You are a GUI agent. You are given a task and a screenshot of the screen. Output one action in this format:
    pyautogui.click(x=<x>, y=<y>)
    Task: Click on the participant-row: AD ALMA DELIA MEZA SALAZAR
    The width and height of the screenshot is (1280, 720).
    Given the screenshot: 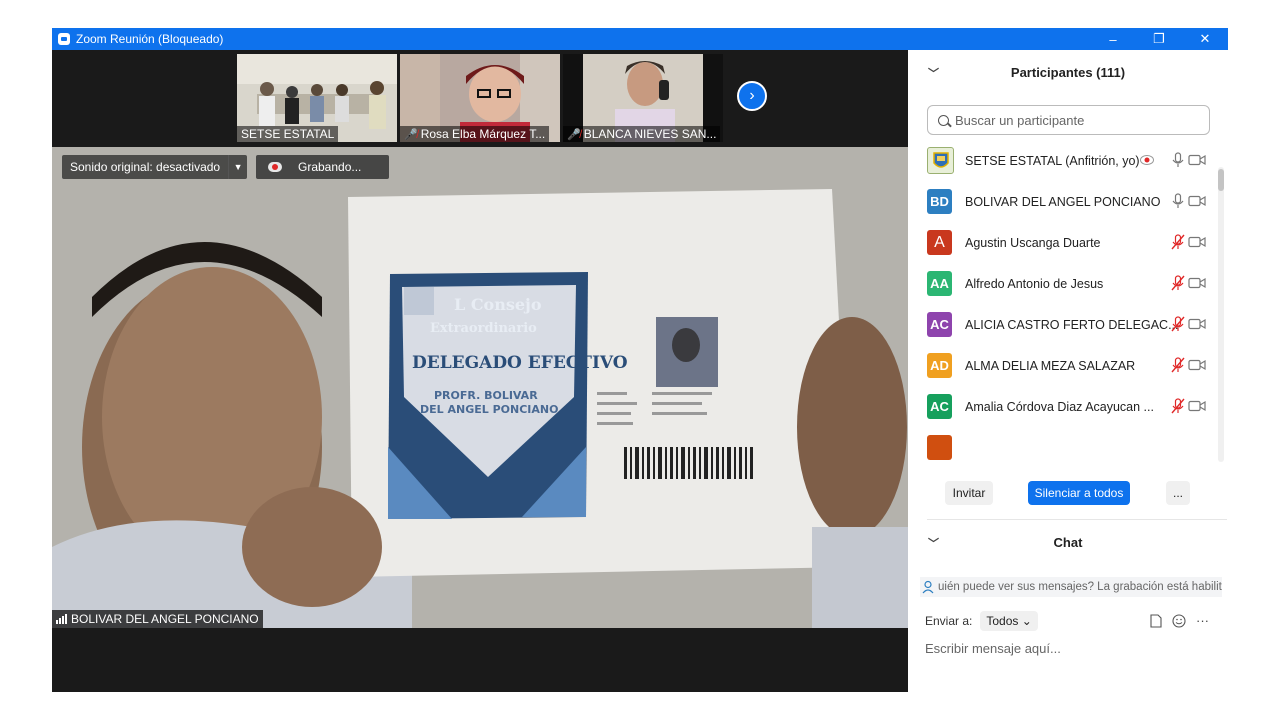 What is the action you would take?
    pyautogui.click(x=1063, y=365)
    